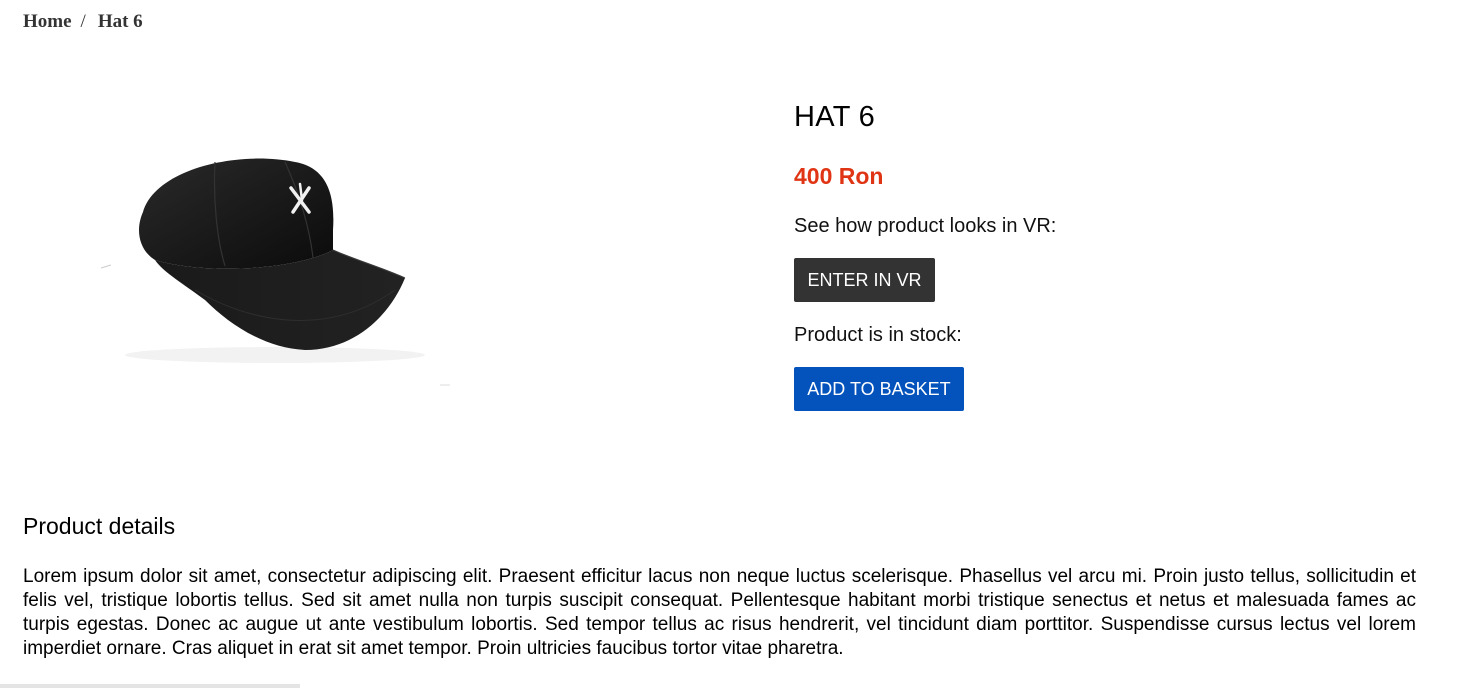  I want to click on product-price: 400 Ron, so click(839, 176).